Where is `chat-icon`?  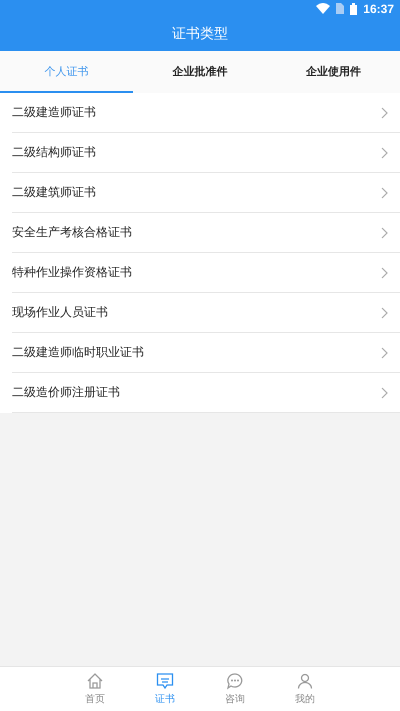
chat-icon is located at coordinates (235, 681).